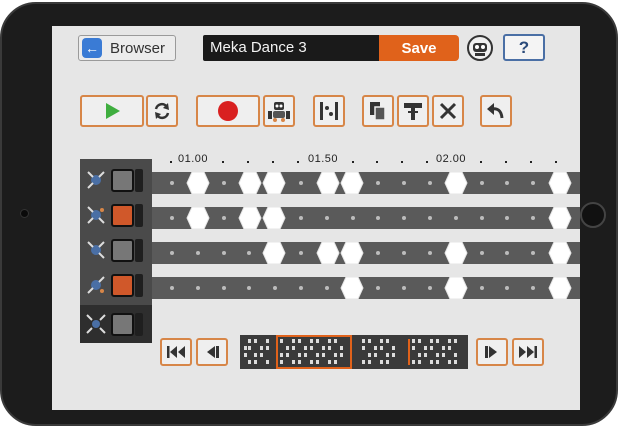 The height and width of the screenshot is (429, 620). What do you see at coordinates (112, 111) in the screenshot?
I see `play-button` at bounding box center [112, 111].